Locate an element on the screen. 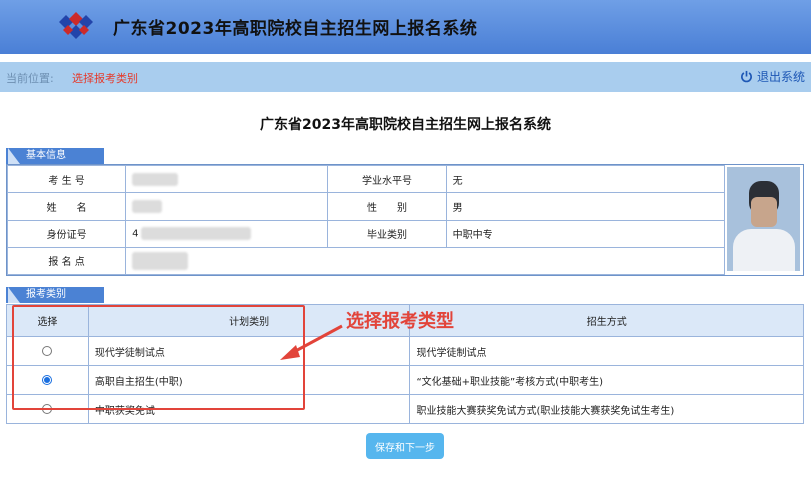  method-cell: “文化基础+职业技能”考核方式(中职考生) is located at coordinates (606, 380).